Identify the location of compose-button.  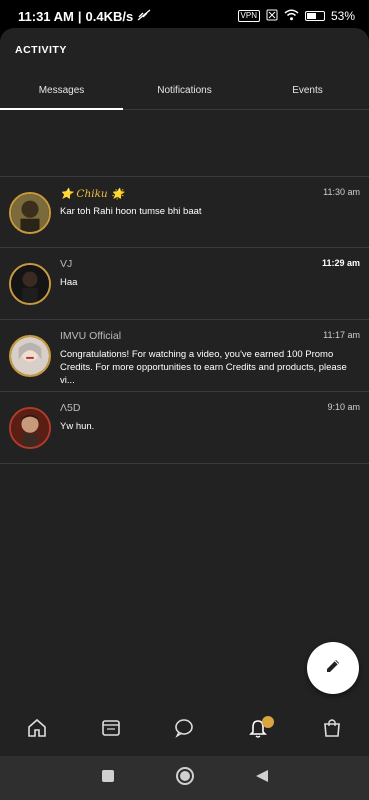
(333, 668).